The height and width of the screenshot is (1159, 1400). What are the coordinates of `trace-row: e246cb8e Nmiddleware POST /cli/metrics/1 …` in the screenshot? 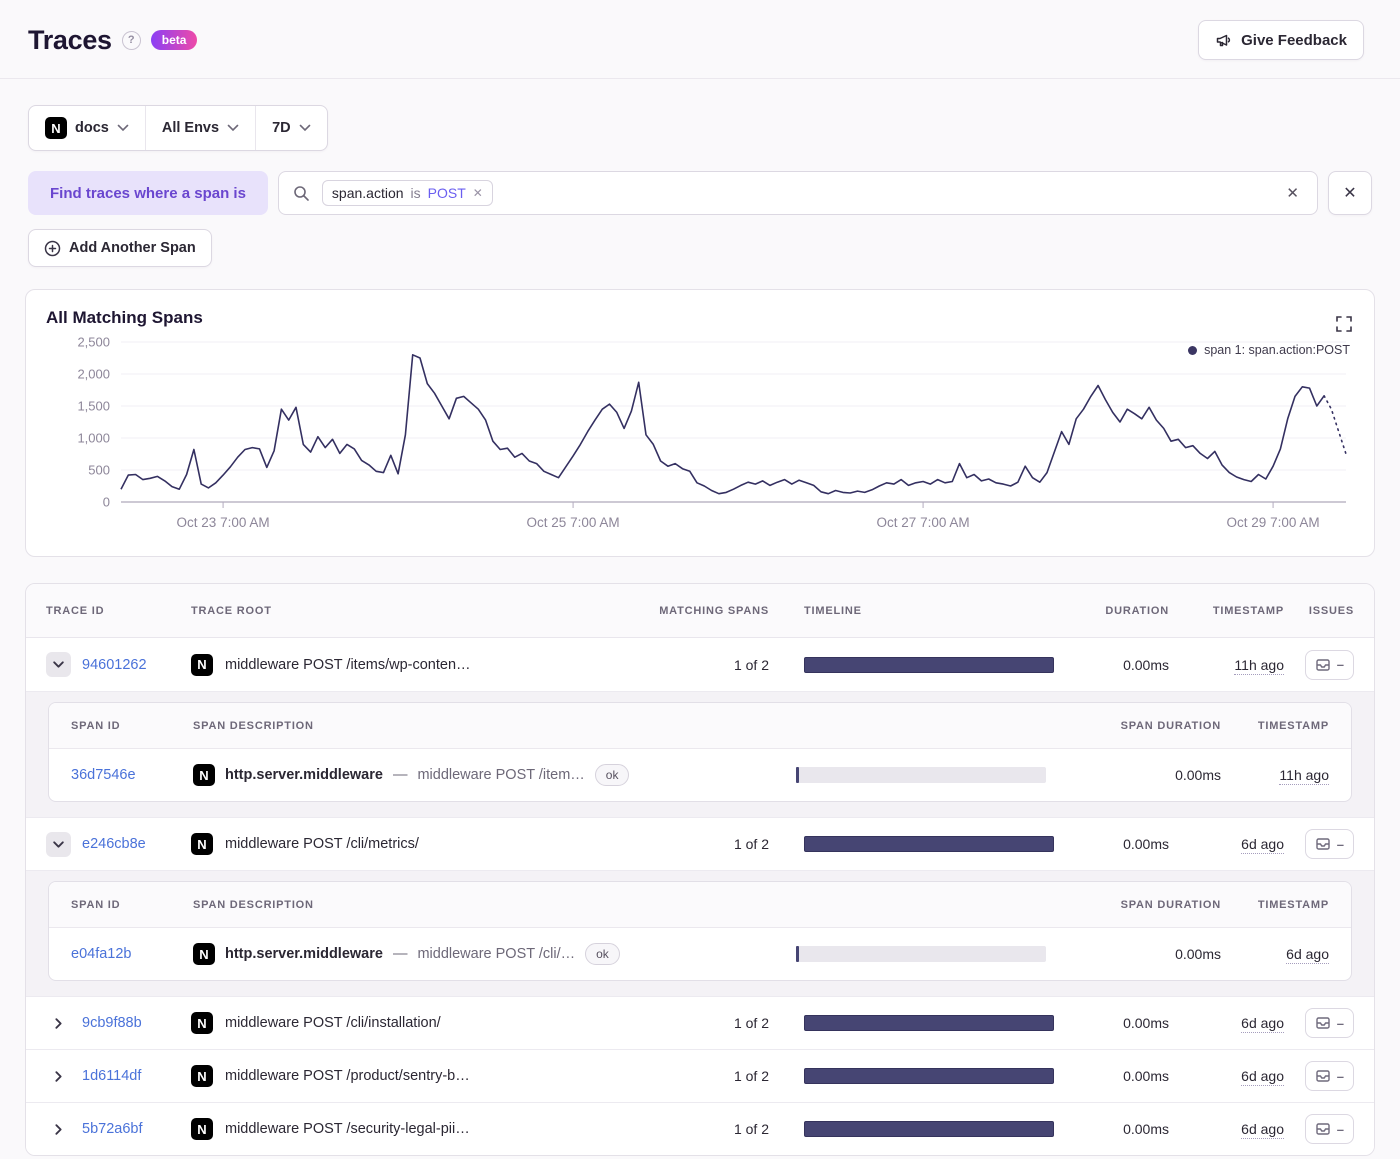 It's located at (700, 843).